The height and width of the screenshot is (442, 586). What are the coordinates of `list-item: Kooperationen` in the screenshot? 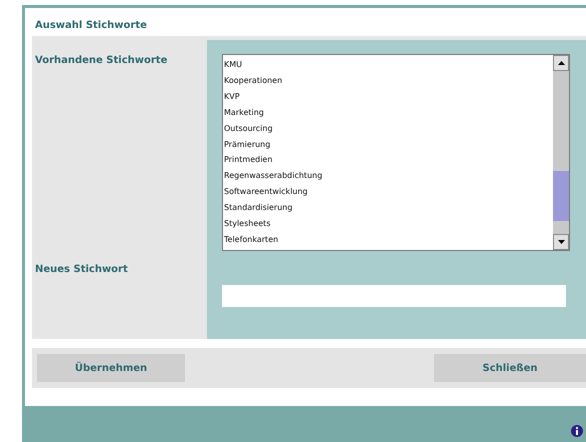 It's located at (388, 80).